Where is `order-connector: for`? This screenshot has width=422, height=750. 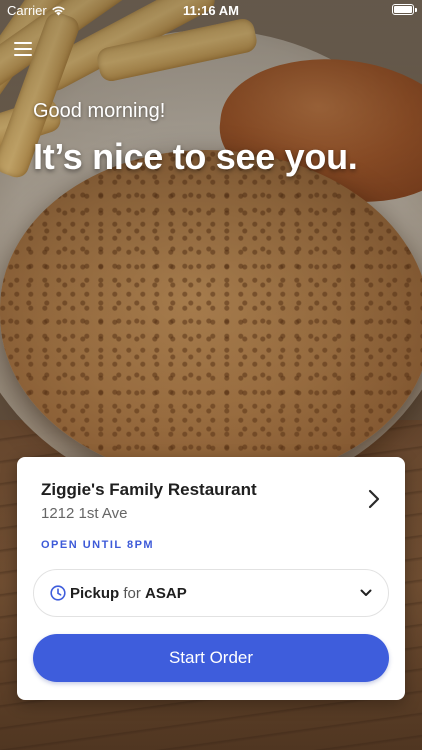
order-connector: for is located at coordinates (132, 593).